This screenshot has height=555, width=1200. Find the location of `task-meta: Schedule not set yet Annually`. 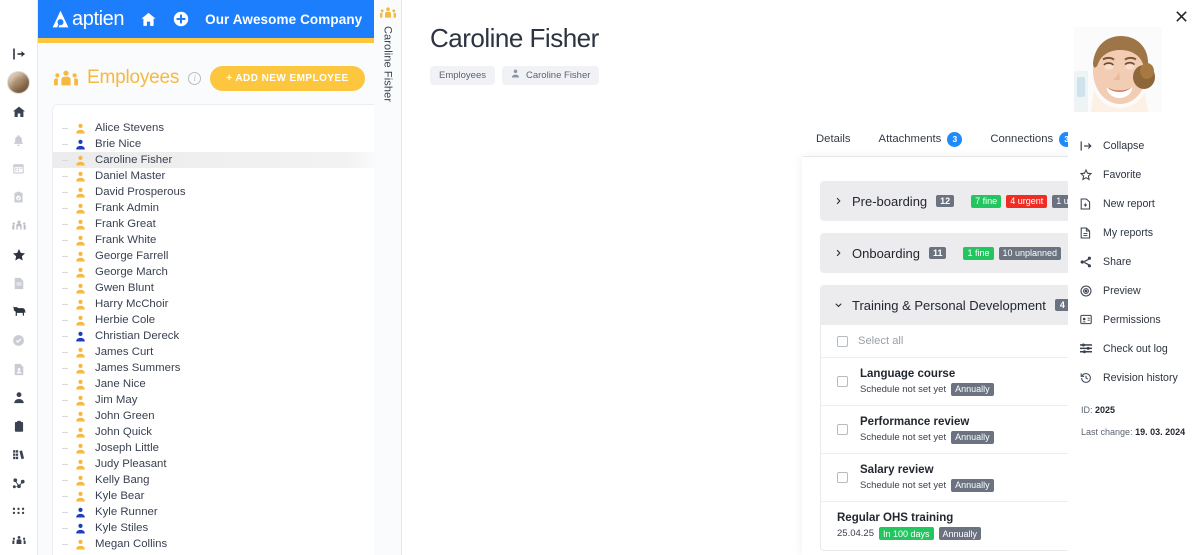

task-meta: Schedule not set yet Annually is located at coordinates (964, 485).